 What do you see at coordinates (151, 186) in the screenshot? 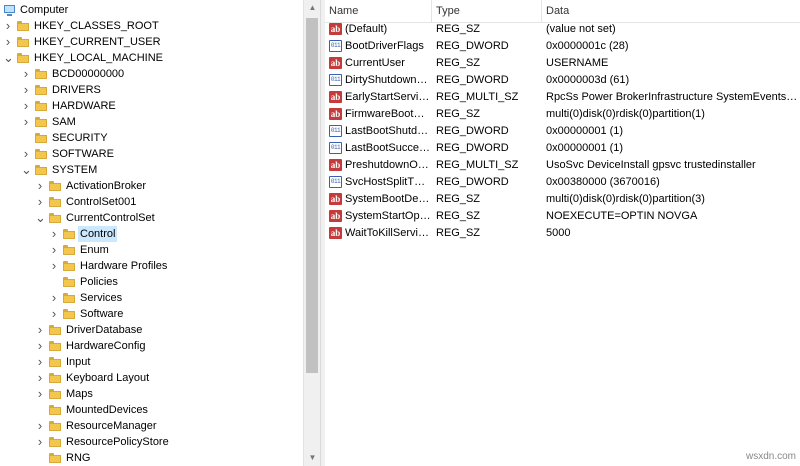
I see `tree-item-activationbroker: › ActivationBroker` at bounding box center [151, 186].